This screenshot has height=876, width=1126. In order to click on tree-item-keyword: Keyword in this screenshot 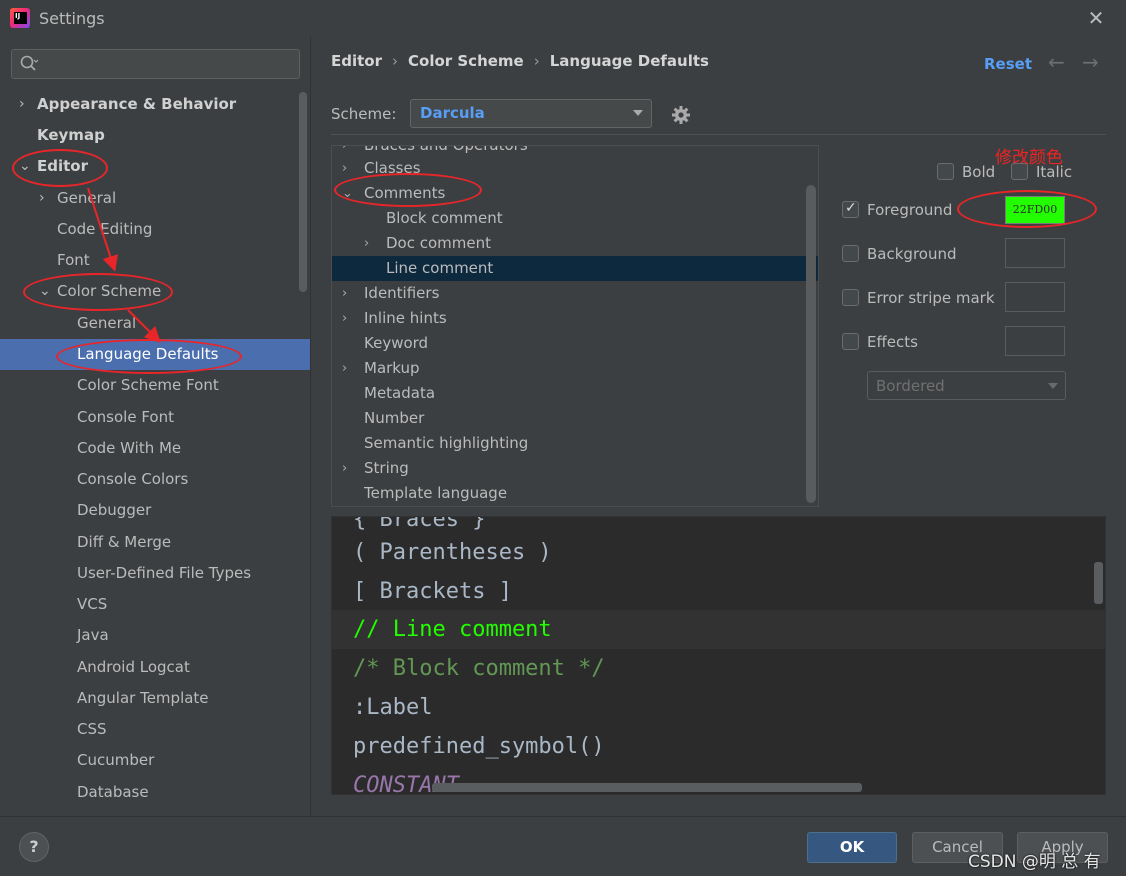, I will do `click(575, 343)`.